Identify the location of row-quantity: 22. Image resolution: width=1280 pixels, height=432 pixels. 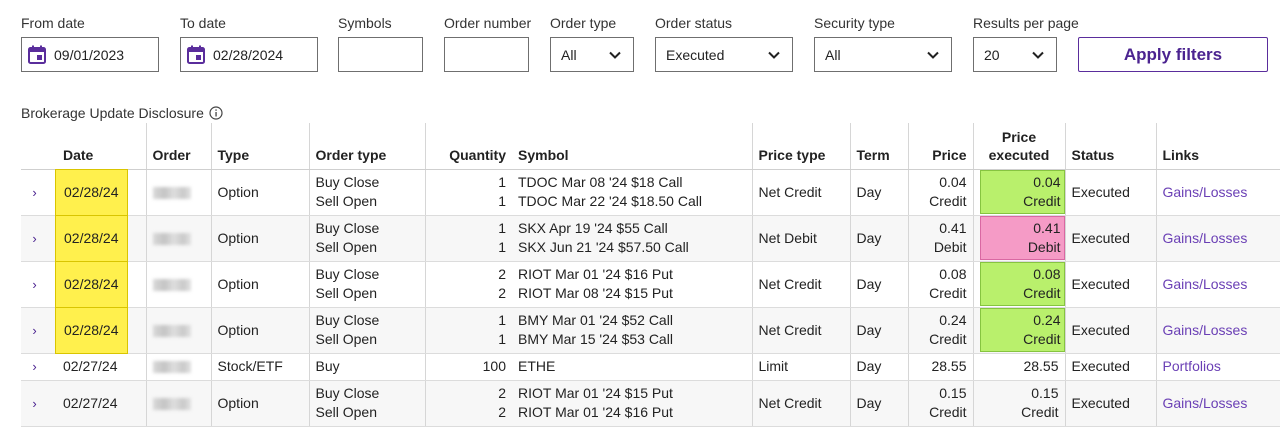
(468, 284).